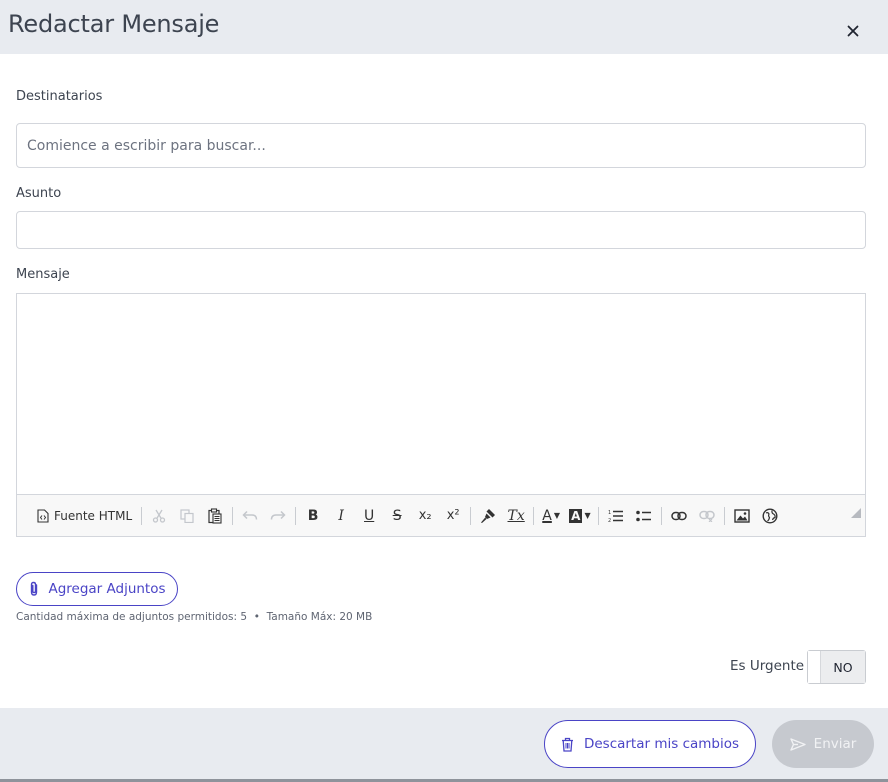 Image resolution: width=888 pixels, height=782 pixels. What do you see at coordinates (441, 145) in the screenshot?
I see `recipients-input` at bounding box center [441, 145].